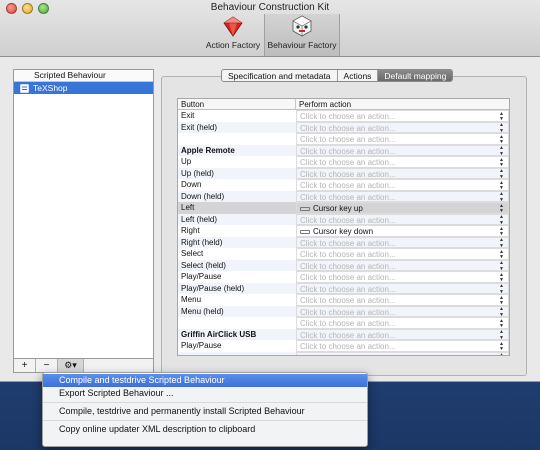 This screenshot has width=540, height=450. I want to click on behaviour-list-item: TeXShop, so click(83, 88).